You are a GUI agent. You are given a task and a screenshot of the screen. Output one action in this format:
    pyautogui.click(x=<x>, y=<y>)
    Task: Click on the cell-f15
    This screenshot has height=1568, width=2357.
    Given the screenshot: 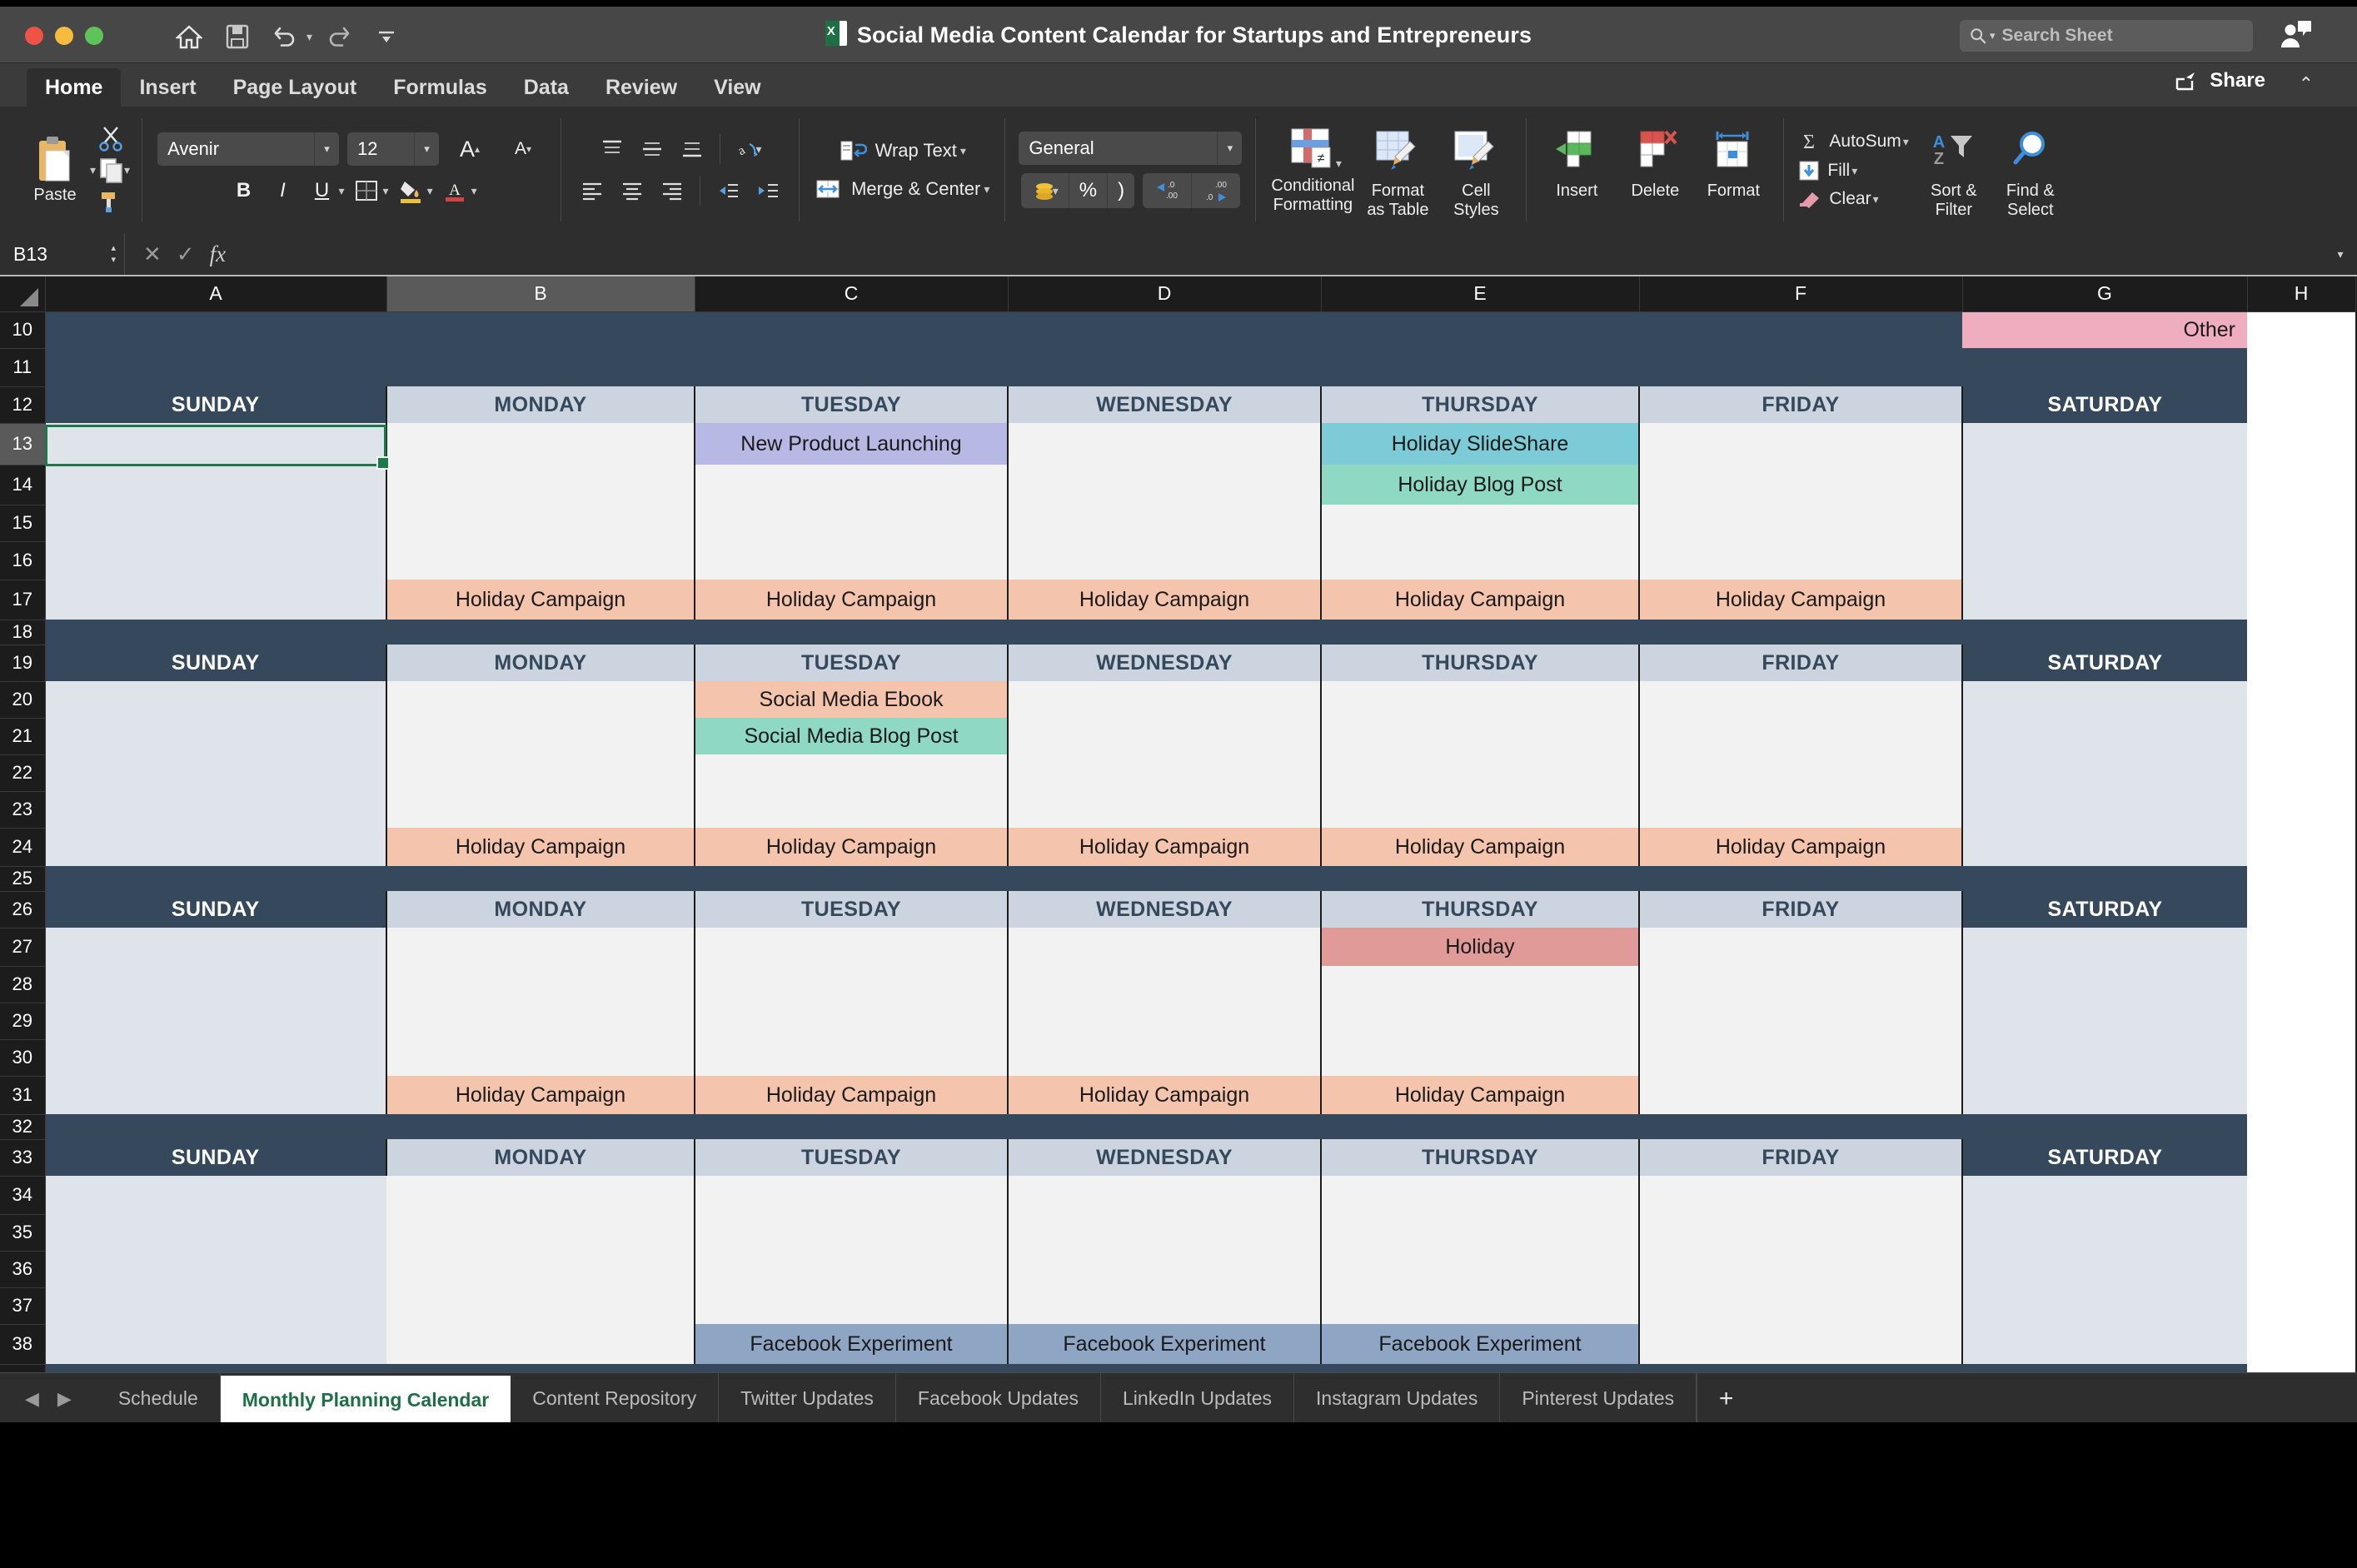 What is the action you would take?
    pyautogui.click(x=1800, y=523)
    